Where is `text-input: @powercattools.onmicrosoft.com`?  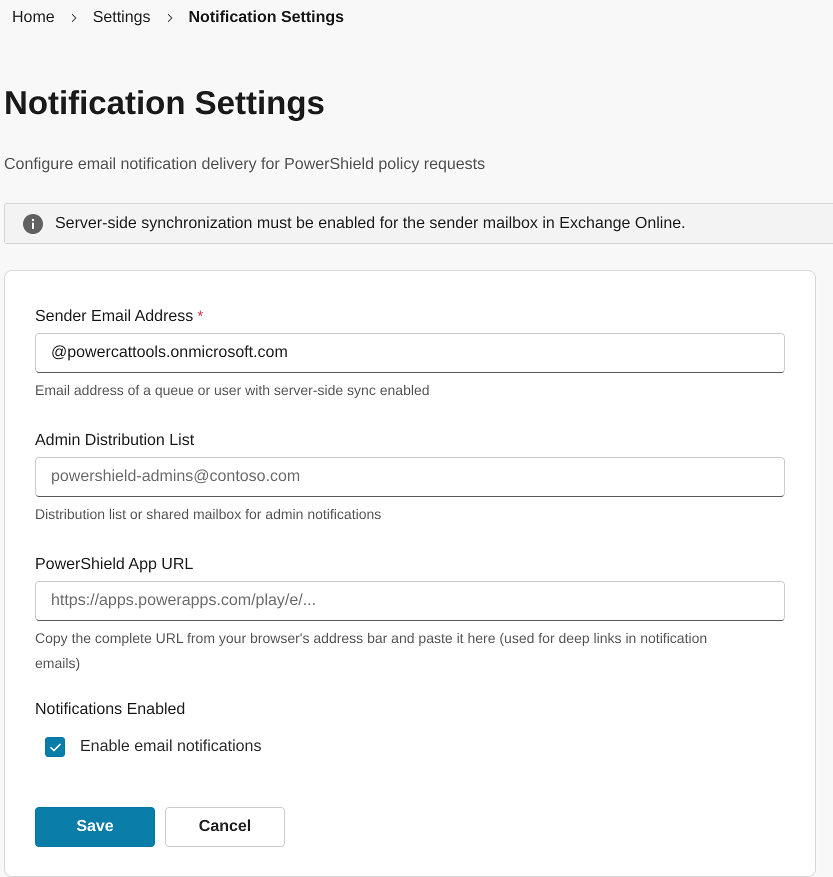 text-input: @powercattools.onmicrosoft.com is located at coordinates (410, 353).